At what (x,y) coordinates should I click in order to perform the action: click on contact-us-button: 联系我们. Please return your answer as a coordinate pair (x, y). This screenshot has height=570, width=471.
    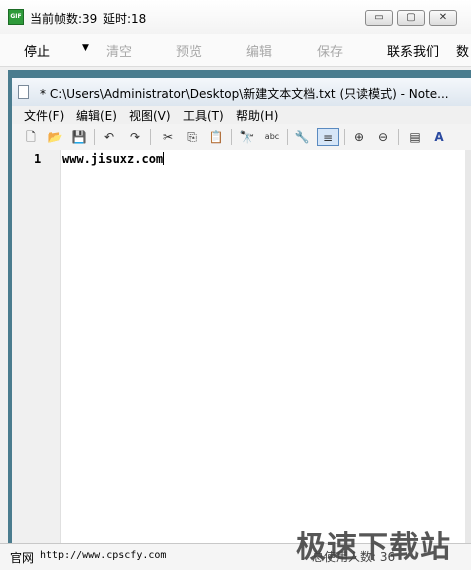
    Looking at the image, I should click on (413, 50).